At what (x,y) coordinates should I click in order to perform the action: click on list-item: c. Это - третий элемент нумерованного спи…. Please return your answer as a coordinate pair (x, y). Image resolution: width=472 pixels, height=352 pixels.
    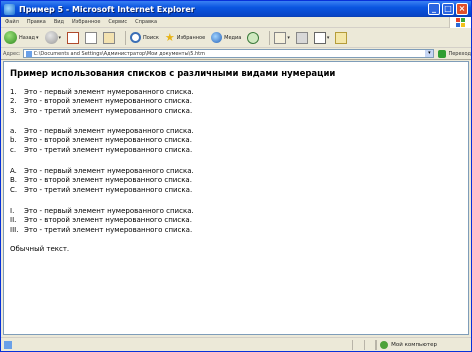
    Looking at the image, I should click on (102, 150).